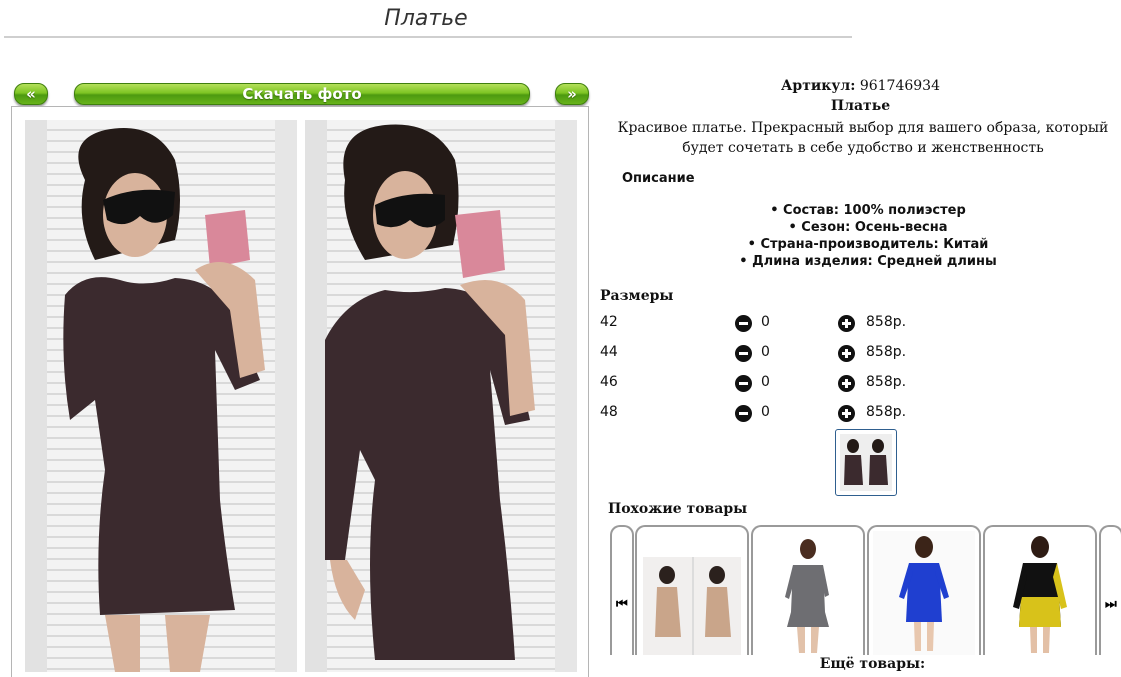 This screenshot has width=1121, height=677. I want to click on article-label: Артикул:, so click(818, 86).